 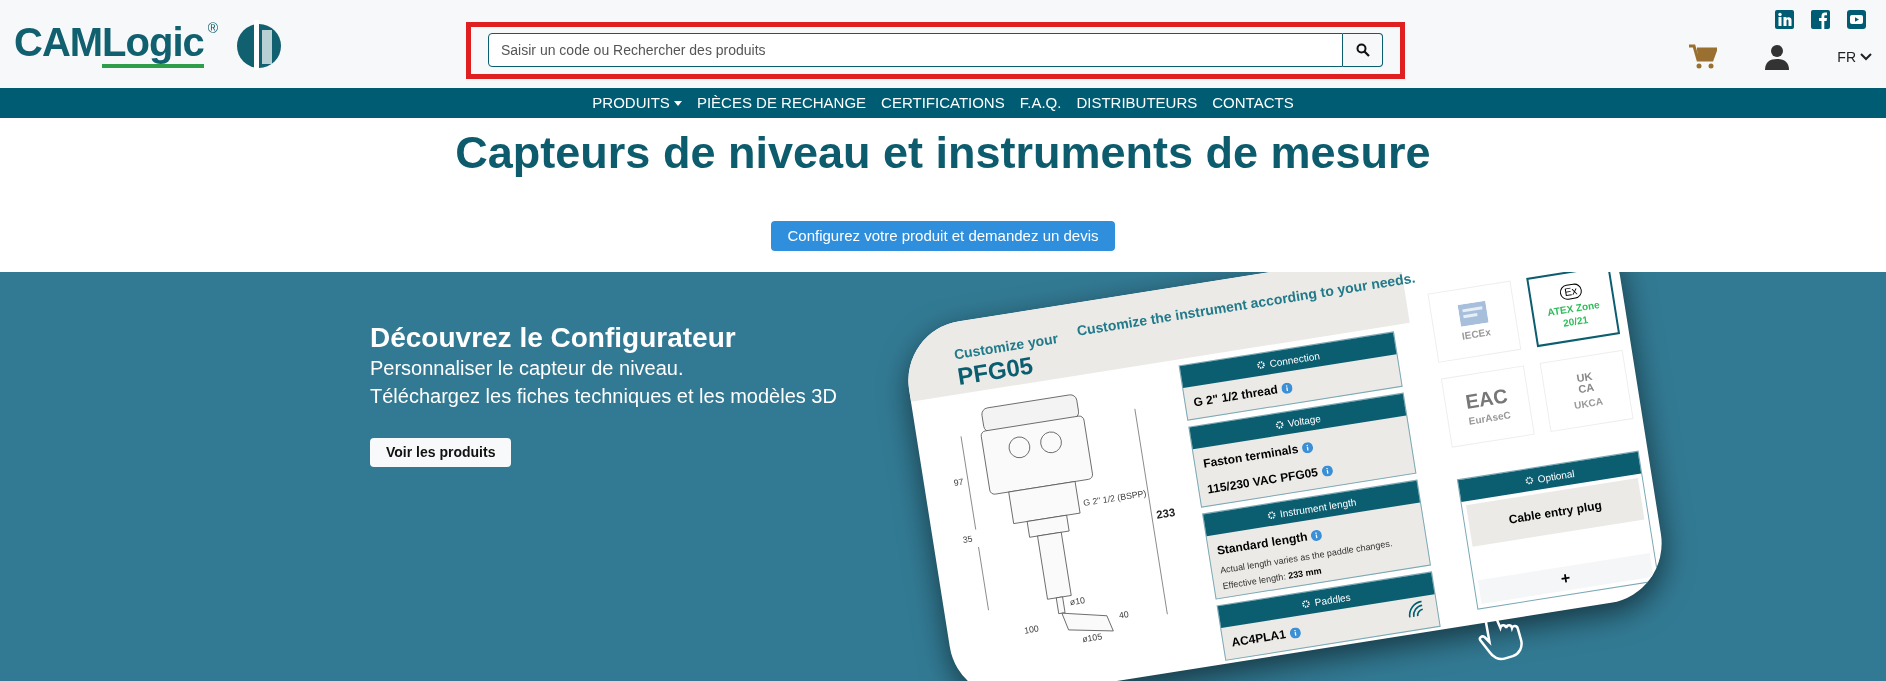 I want to click on search-icon, so click(x=1362, y=50).